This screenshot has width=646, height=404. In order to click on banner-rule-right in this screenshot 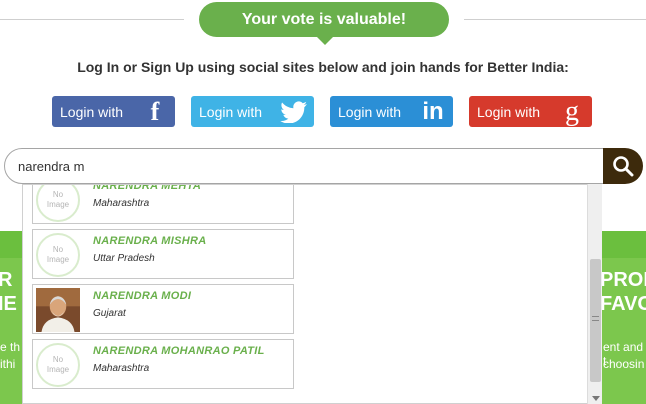, I will do `click(555, 19)`.